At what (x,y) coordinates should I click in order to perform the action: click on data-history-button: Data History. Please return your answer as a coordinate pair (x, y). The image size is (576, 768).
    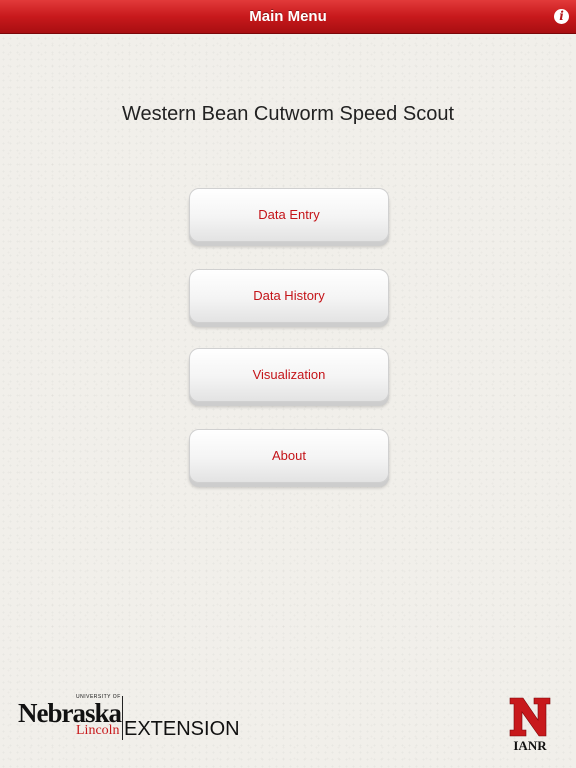
    Looking at the image, I should click on (289, 296).